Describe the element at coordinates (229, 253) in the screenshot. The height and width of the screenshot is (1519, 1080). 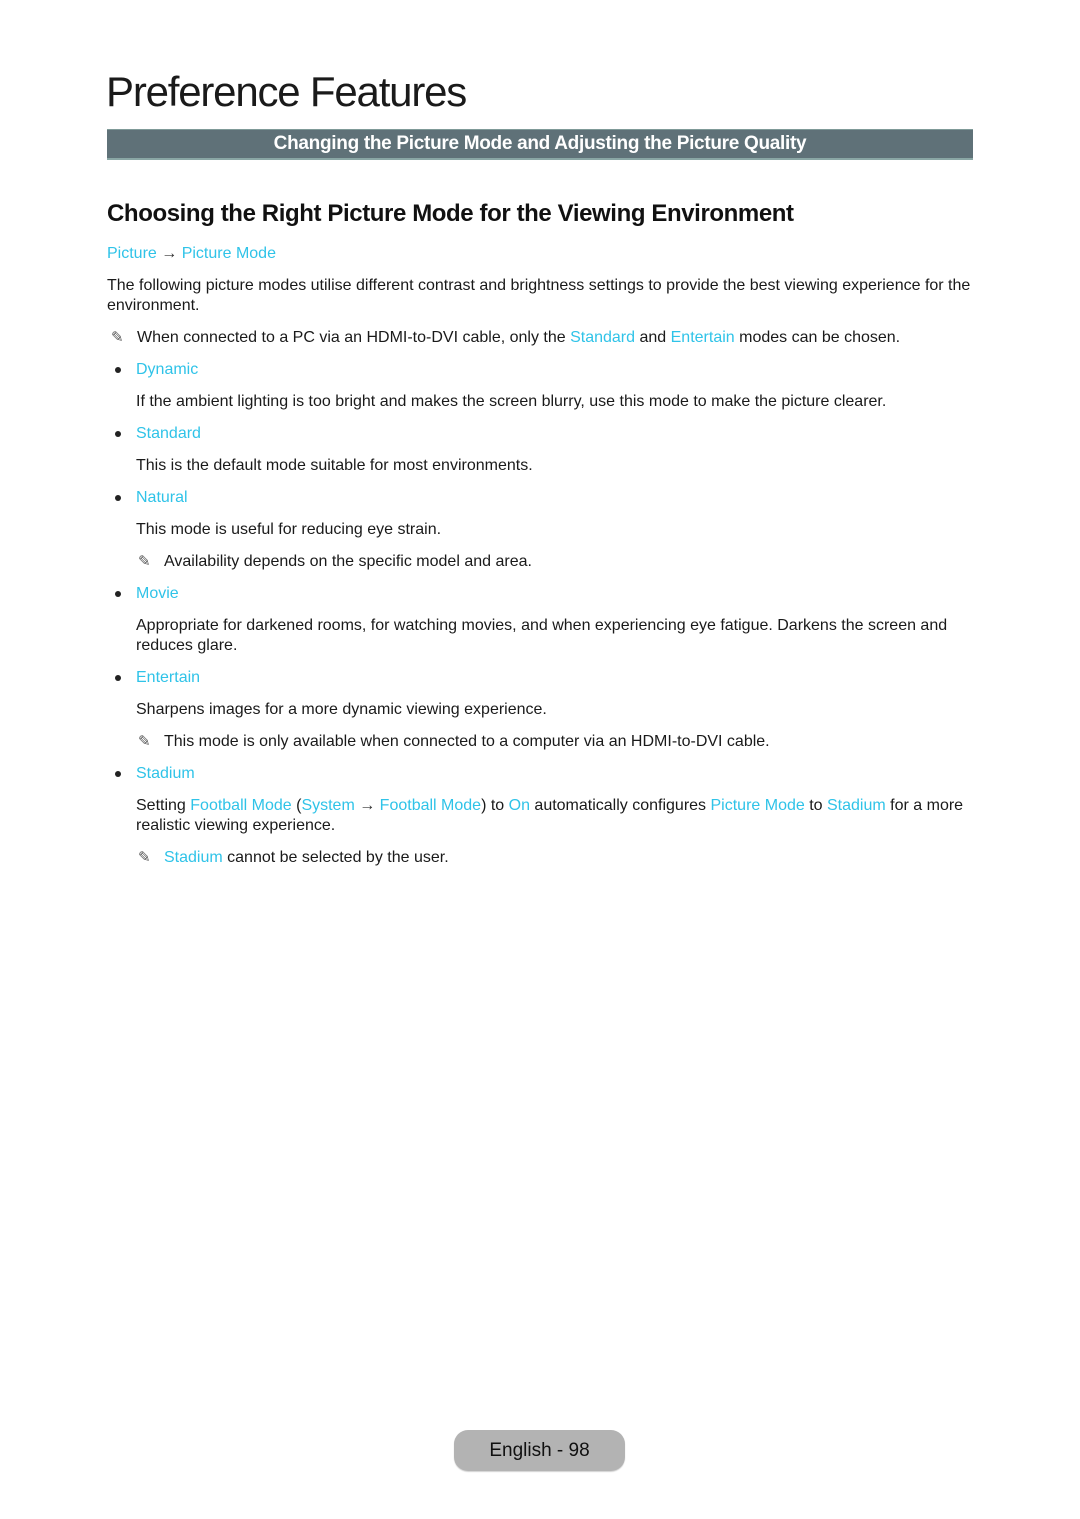
I see `breadcrumb-picture-mode: Picture Mode` at that location.